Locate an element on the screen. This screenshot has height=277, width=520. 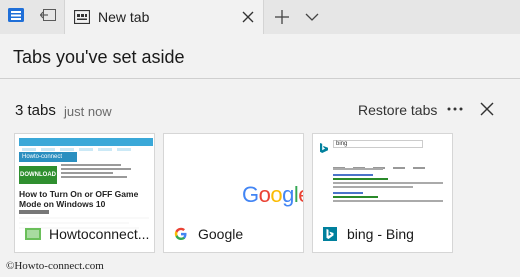
tabs-aside-button is located at coordinates (16, 17).